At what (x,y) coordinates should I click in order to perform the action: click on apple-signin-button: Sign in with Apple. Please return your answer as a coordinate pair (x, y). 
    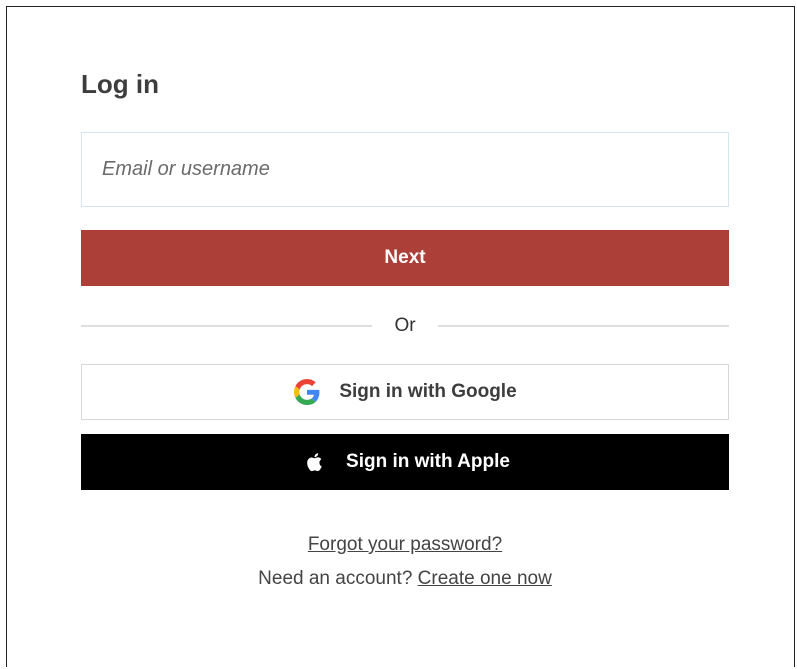
    Looking at the image, I should click on (405, 462).